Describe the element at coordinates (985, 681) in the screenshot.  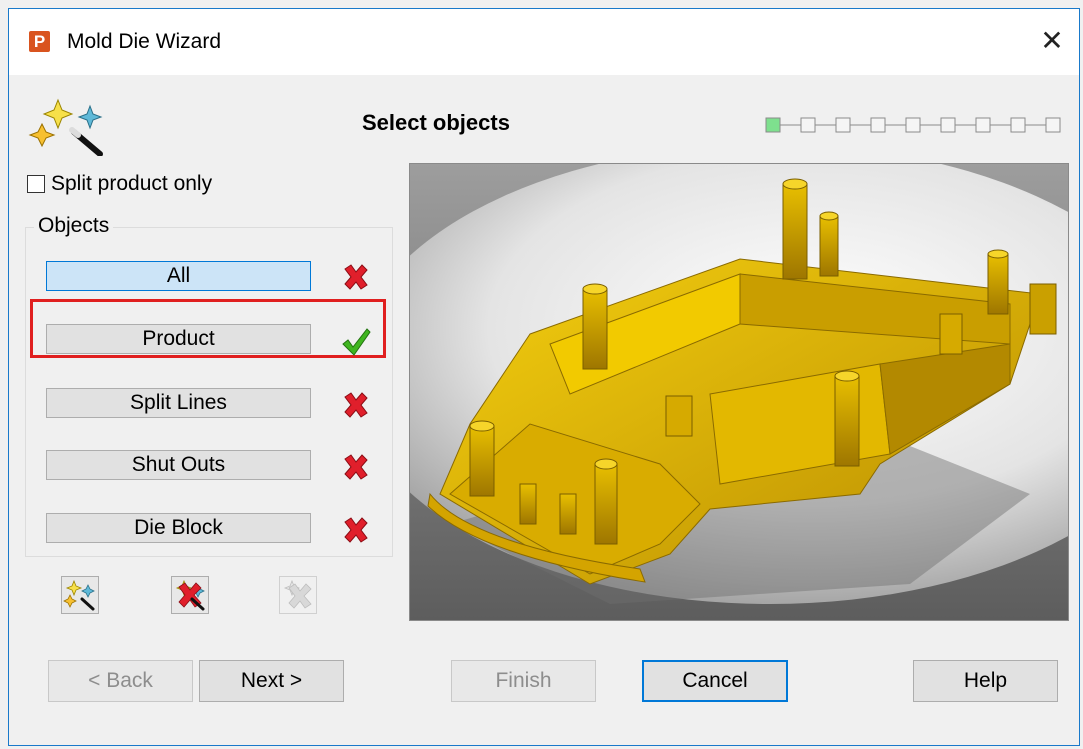
I see `help-button: Help` at that location.